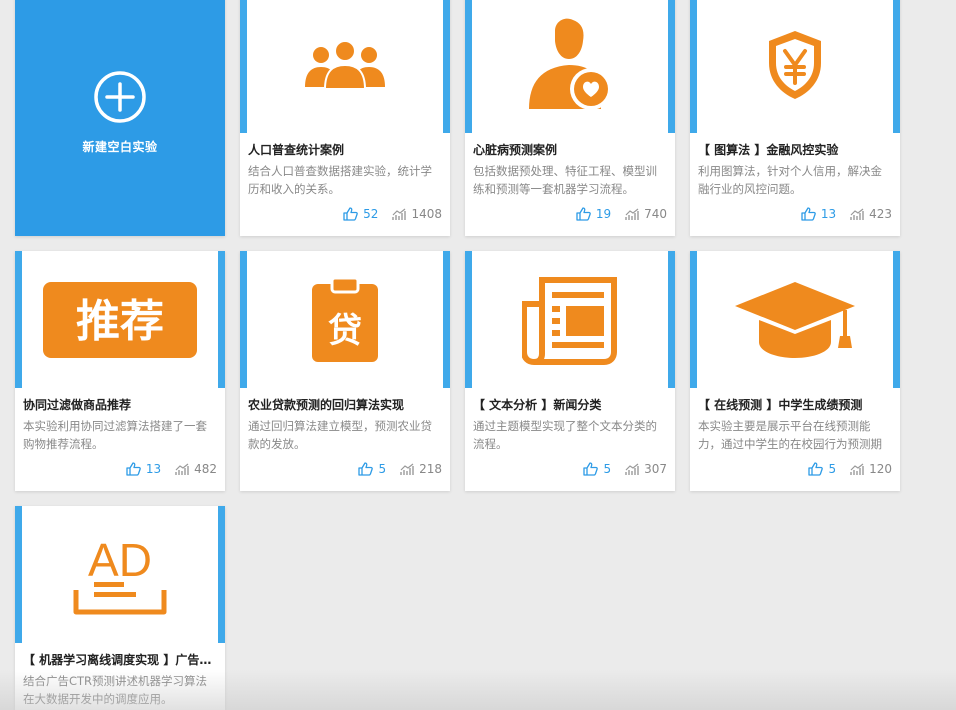 This screenshot has width=956, height=710. I want to click on card-description: 包括数据预处理、特征工程、模型训练和预测等一套机器学习流程。, so click(565, 180).